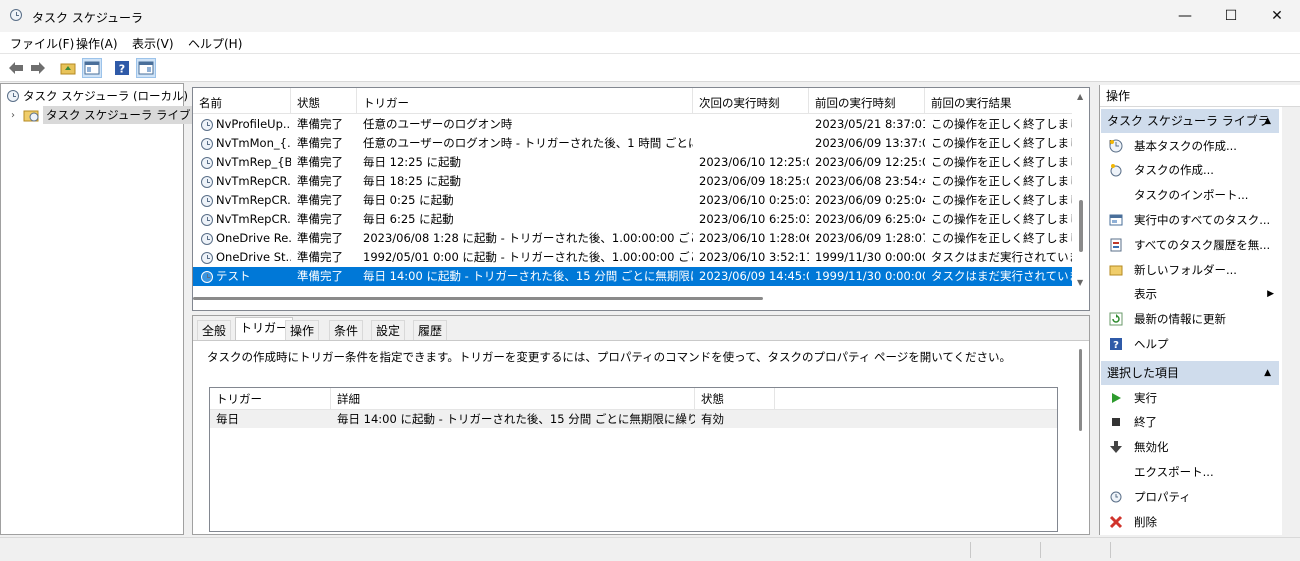 Image resolution: width=1300 pixels, height=561 pixels. Describe the element at coordinates (38, 68) in the screenshot. I see `forward-button` at that location.